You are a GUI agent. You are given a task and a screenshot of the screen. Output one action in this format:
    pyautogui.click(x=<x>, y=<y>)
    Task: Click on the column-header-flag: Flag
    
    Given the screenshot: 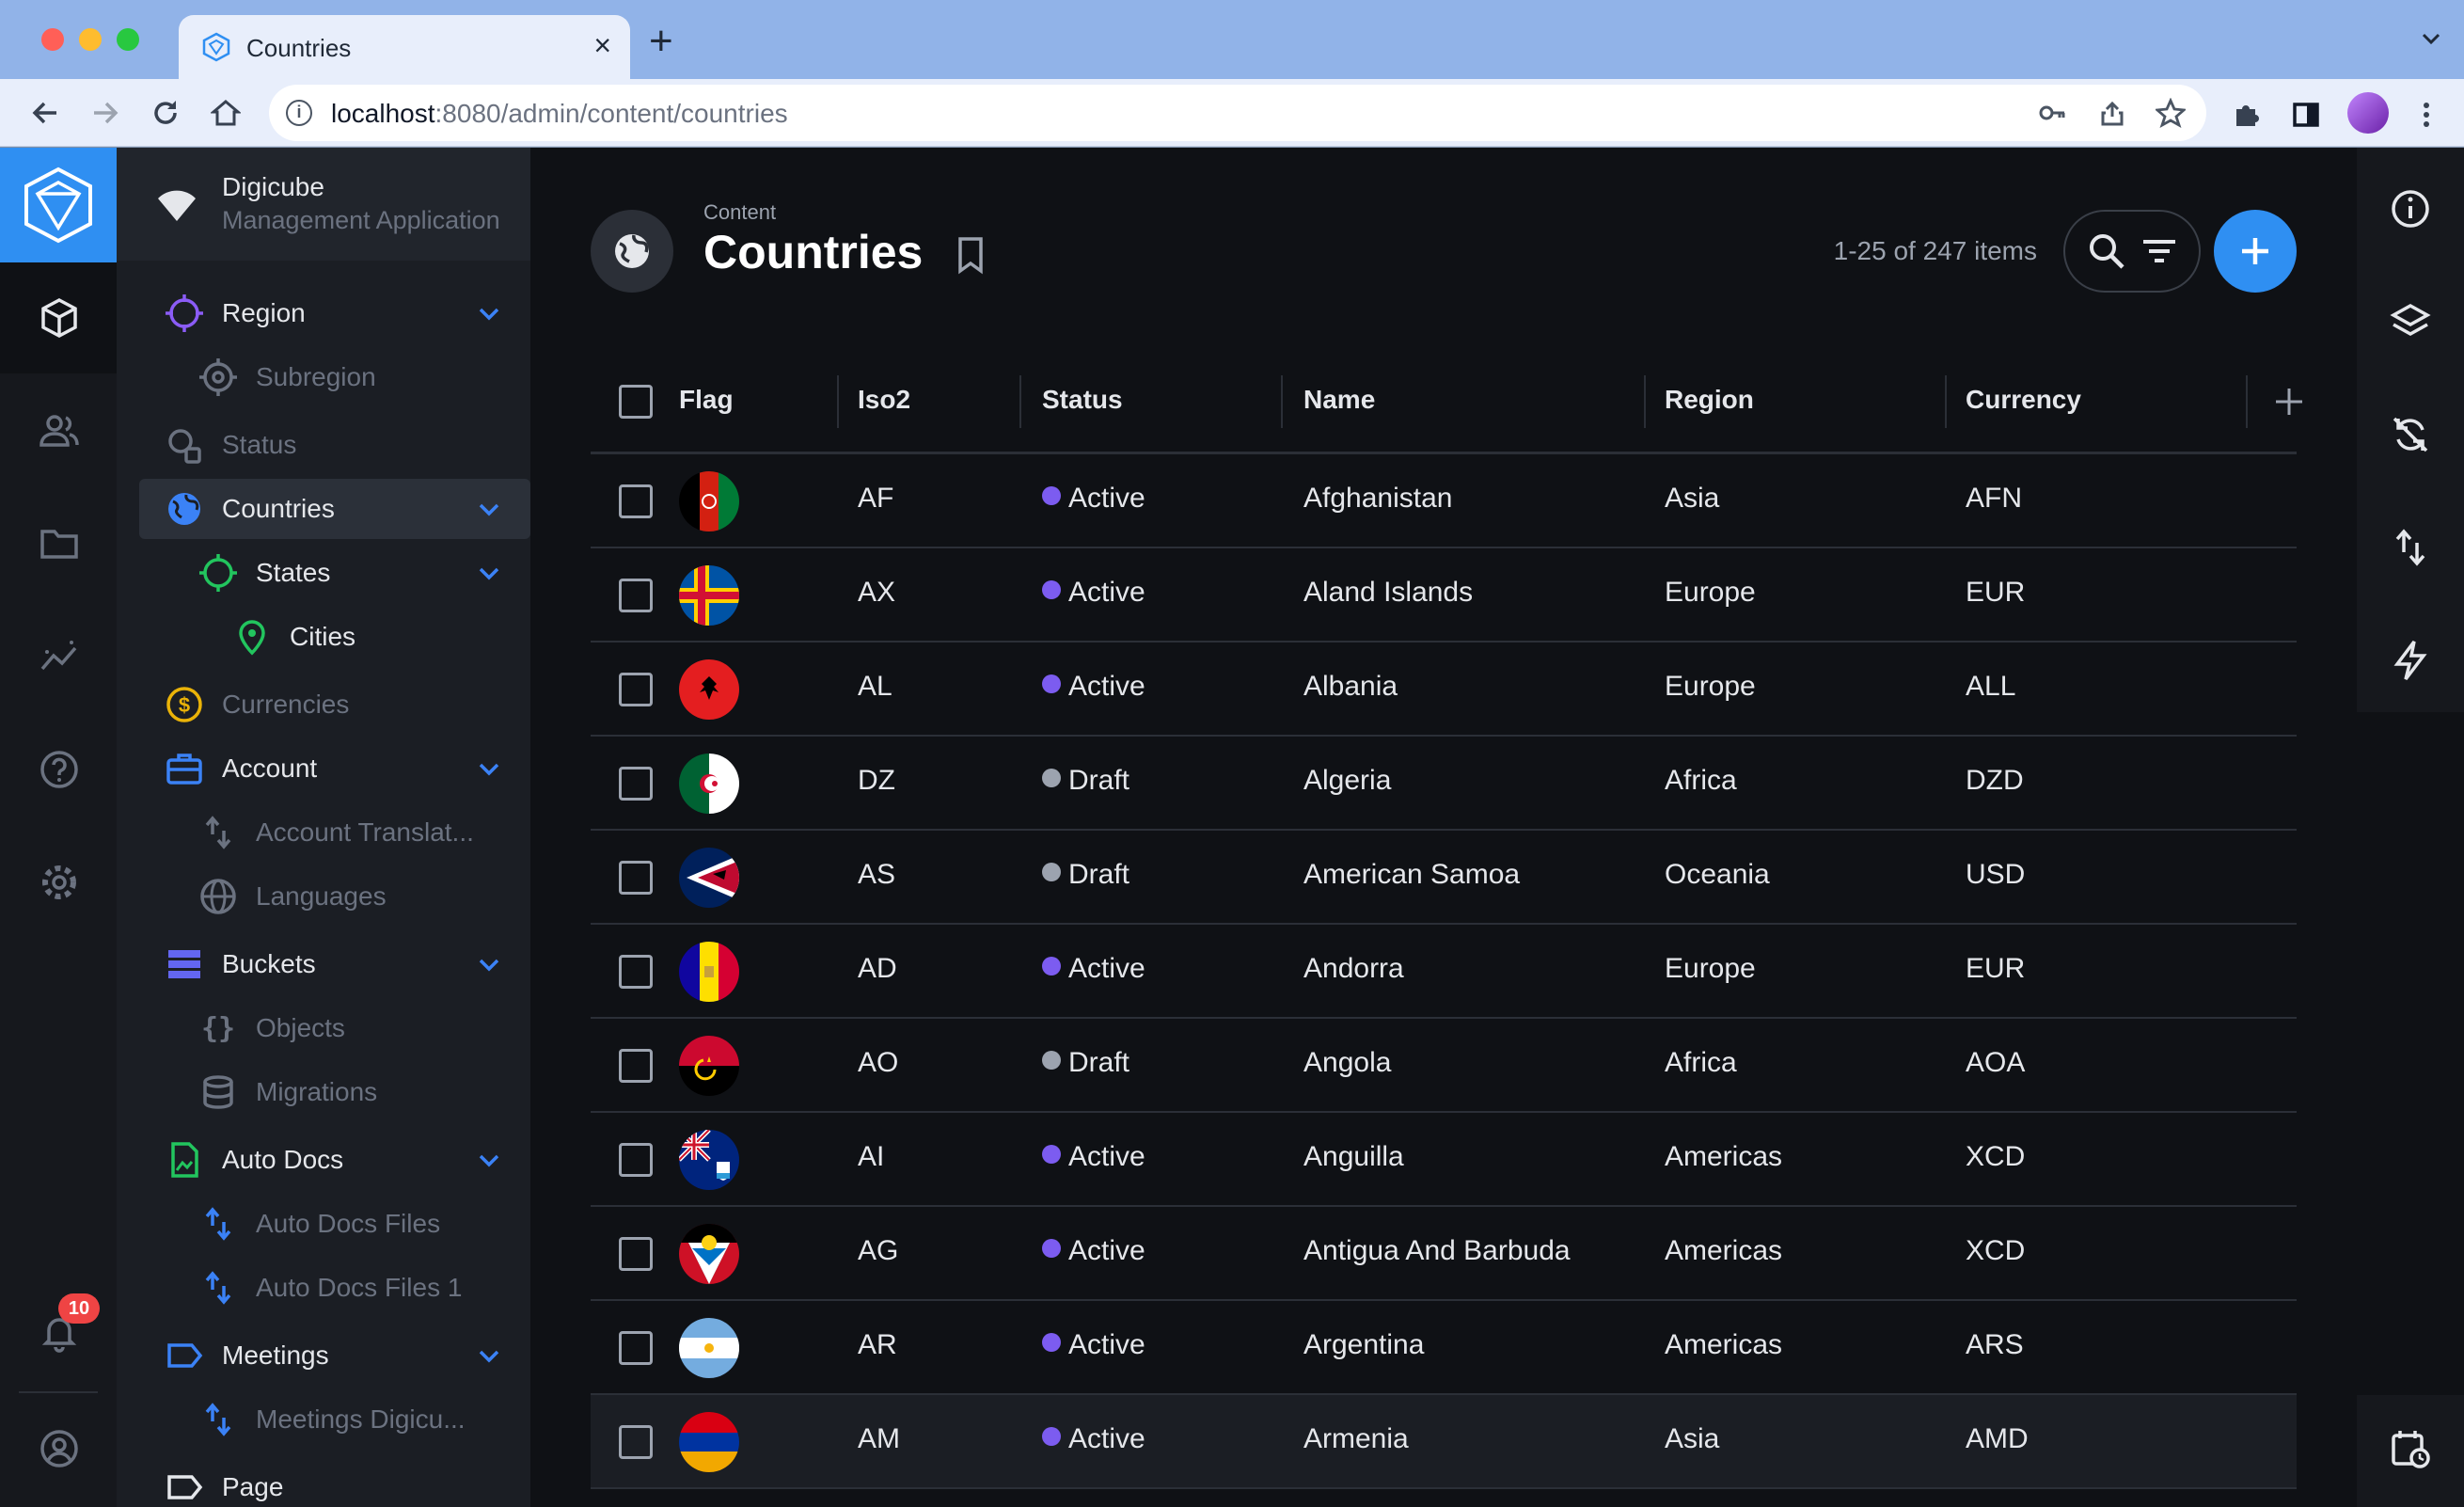 What is the action you would take?
    pyautogui.click(x=706, y=400)
    